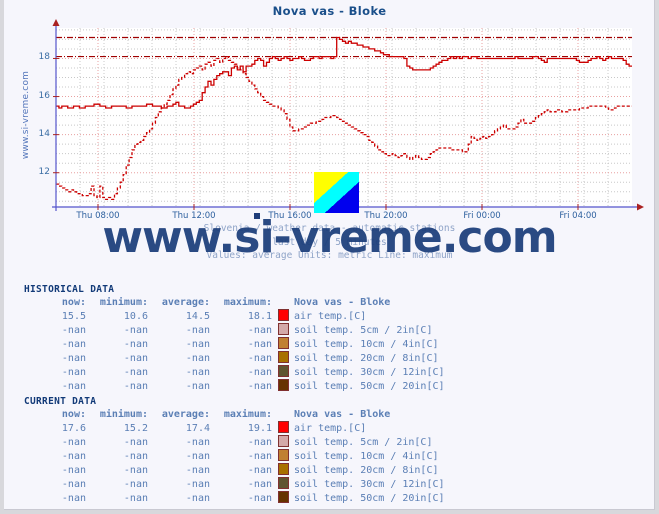  What do you see at coordinates (234, 330) in the screenshot?
I see `table-row: -nan -nan -nan -nan soil temp. 5cm / 2in[C]` at bounding box center [234, 330].